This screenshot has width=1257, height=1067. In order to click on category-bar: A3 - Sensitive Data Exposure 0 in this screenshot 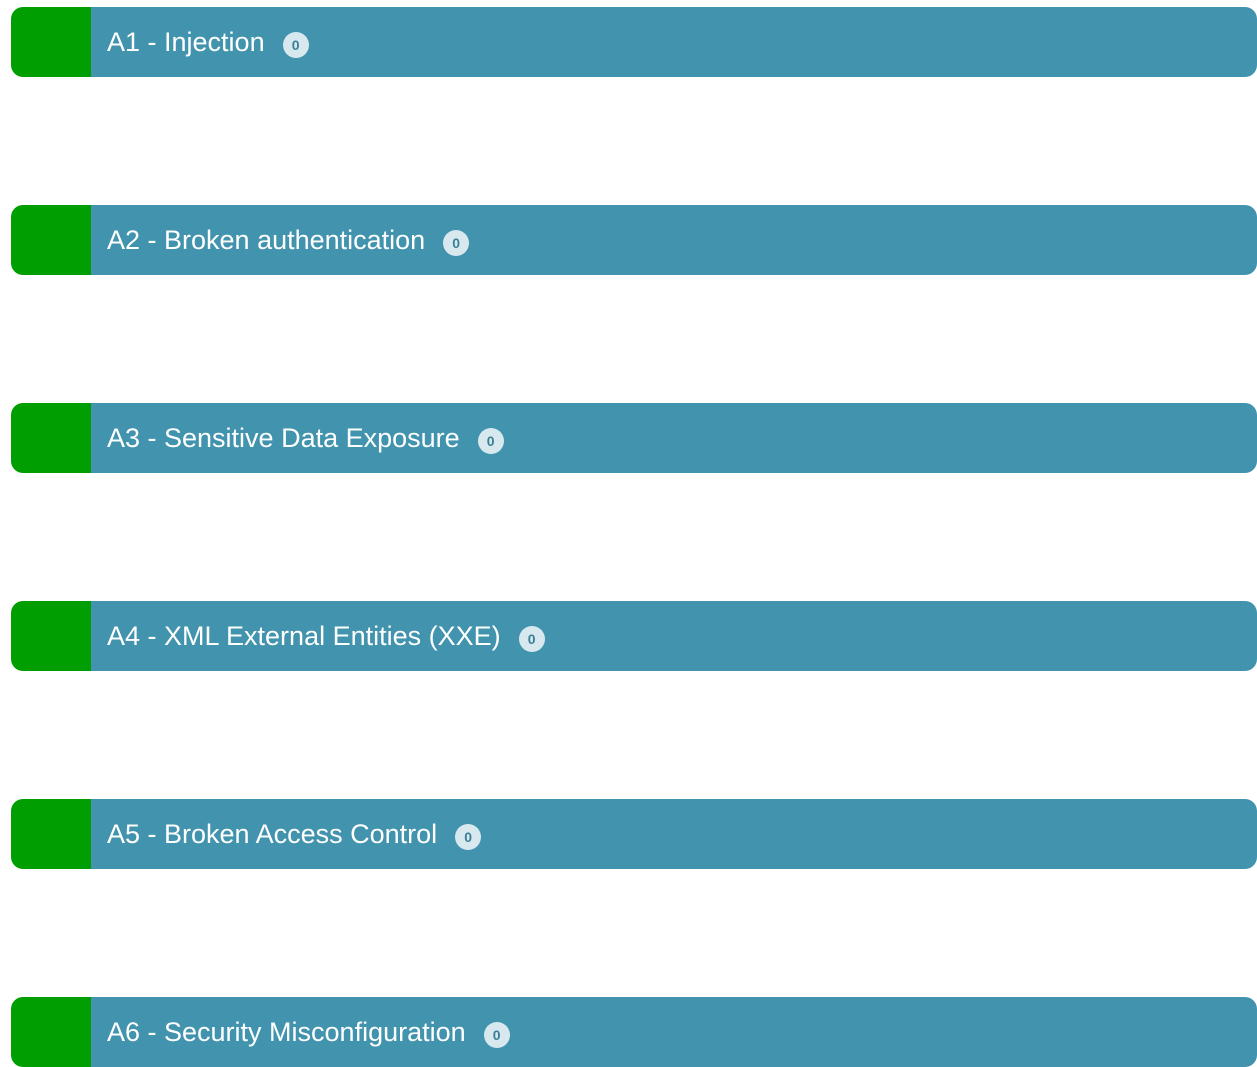, I will do `click(674, 438)`.